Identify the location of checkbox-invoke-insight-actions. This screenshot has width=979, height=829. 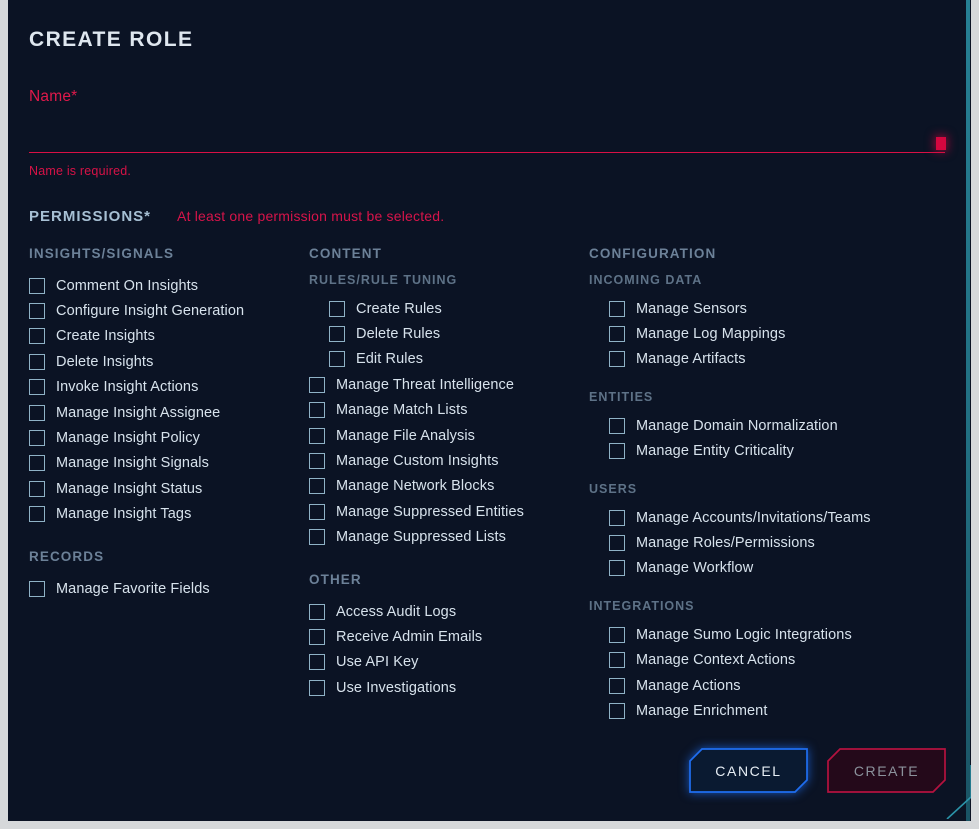
(37, 387).